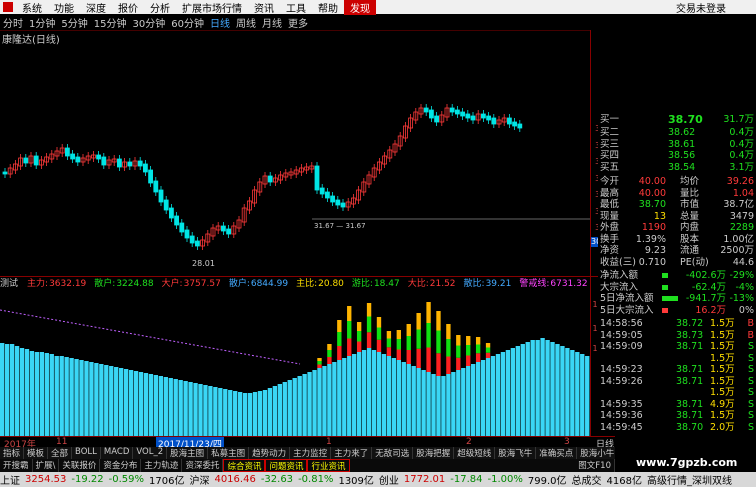 This screenshot has height=487, width=756. Describe the element at coordinates (246, 22) in the screenshot. I see `period-tab: 周线` at that location.